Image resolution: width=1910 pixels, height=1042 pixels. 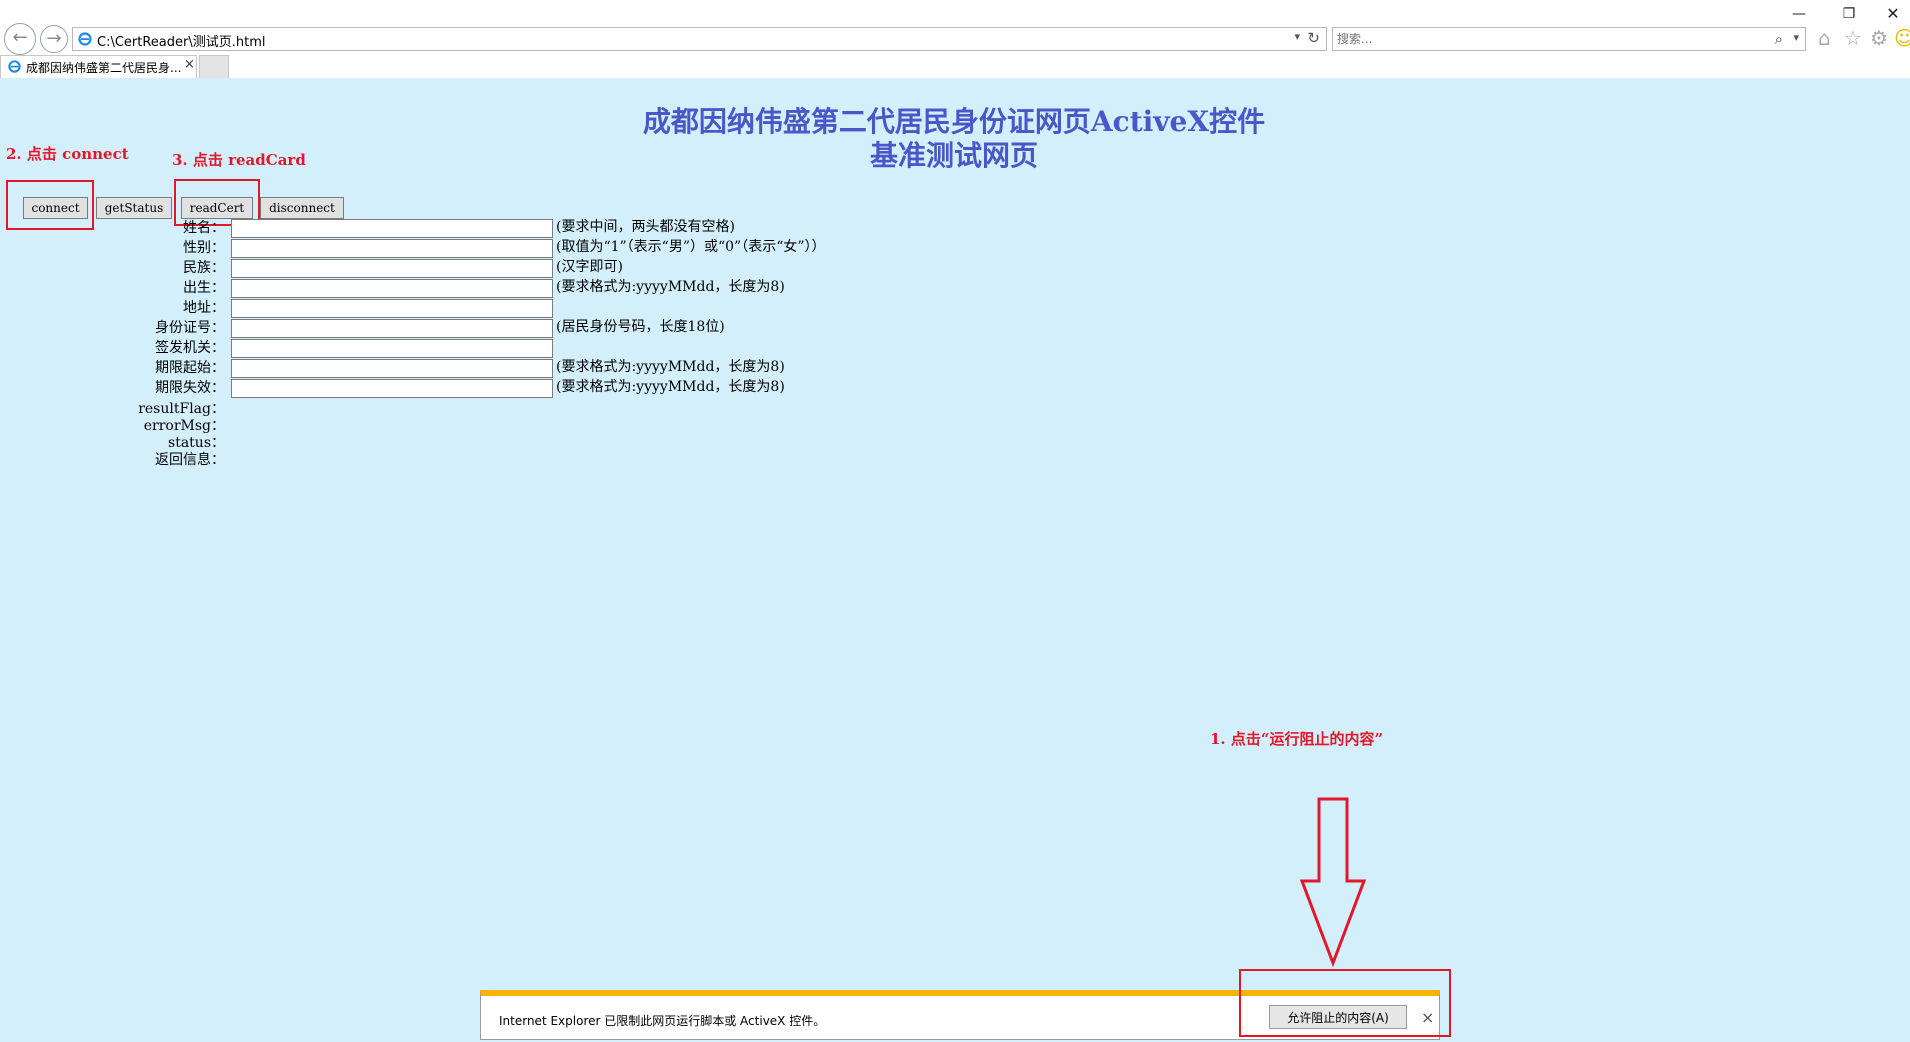 I want to click on field-hint-ethnicity: (汉字即可), so click(x=589, y=267).